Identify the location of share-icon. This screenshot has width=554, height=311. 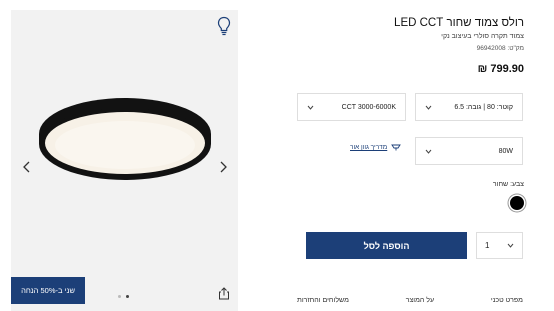
(224, 293).